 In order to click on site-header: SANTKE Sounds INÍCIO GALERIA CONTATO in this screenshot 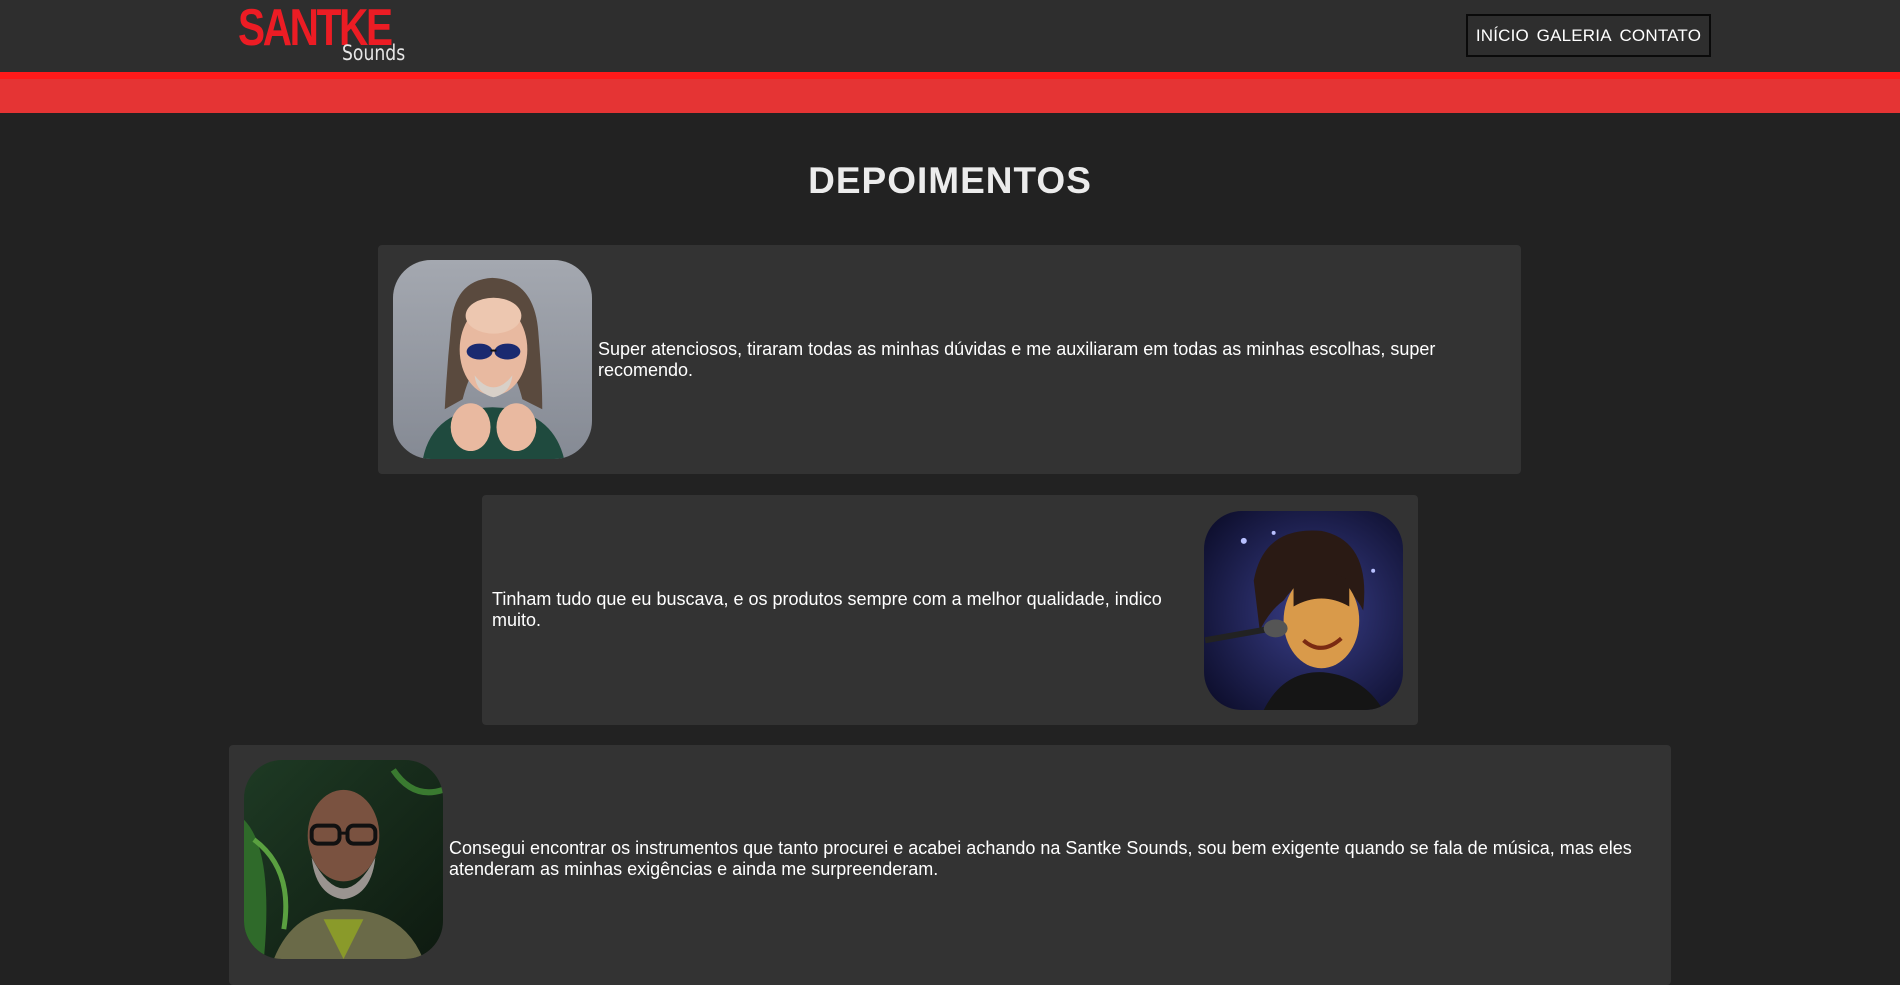, I will do `click(950, 36)`.